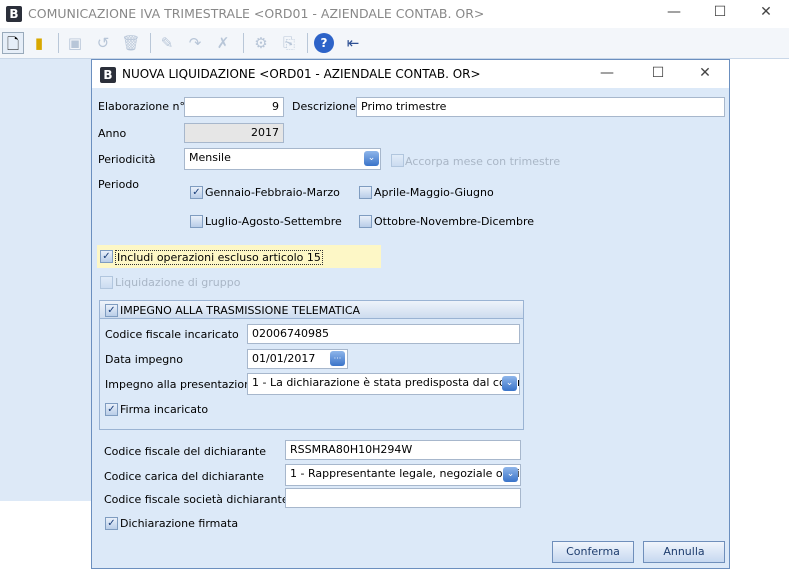 Image resolution: width=789 pixels, height=569 pixels. Describe the element at coordinates (111, 409) in the screenshot. I see `firma-incaricato-checkbox: ✓` at that location.